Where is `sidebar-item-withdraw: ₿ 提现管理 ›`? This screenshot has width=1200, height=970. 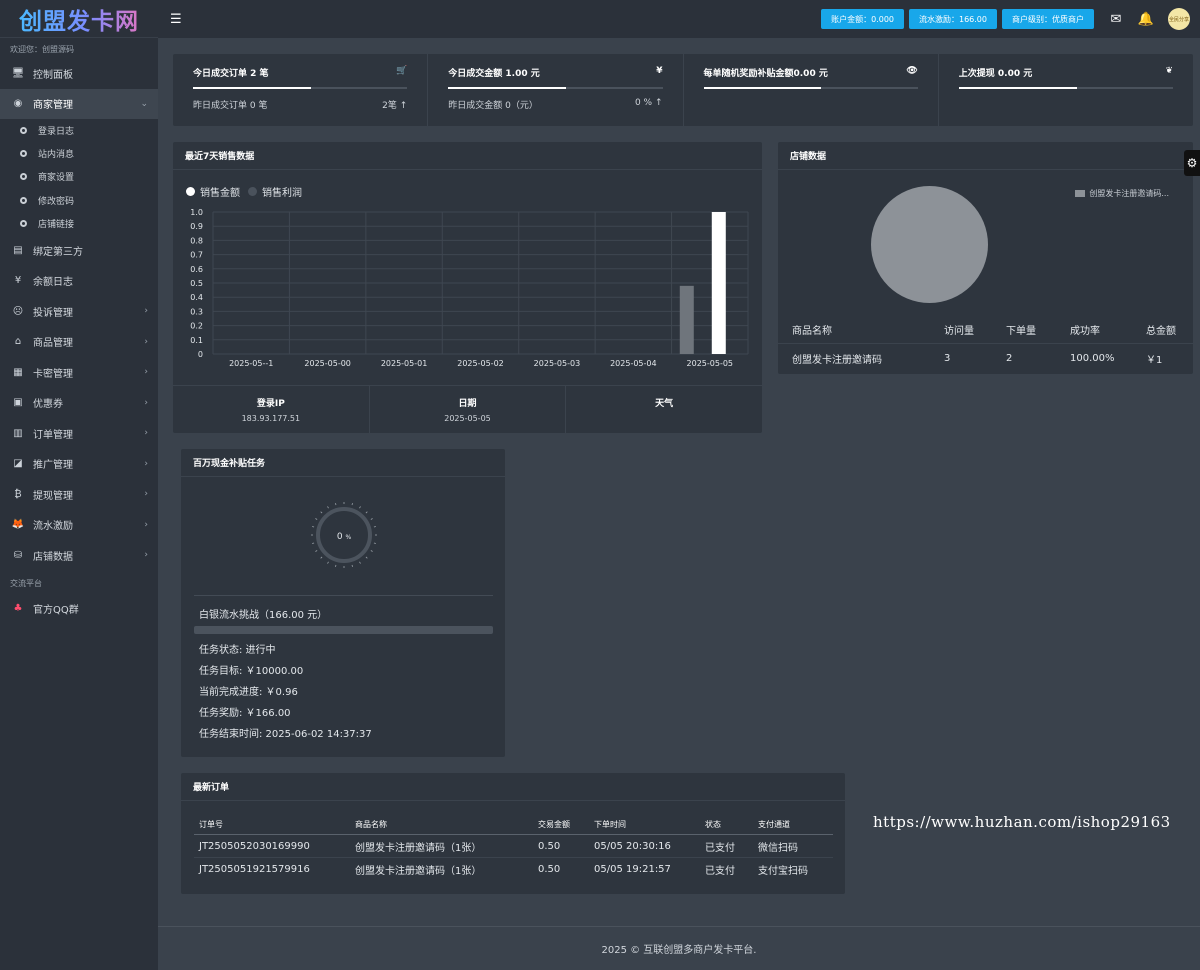 sidebar-item-withdraw: ₿ 提现管理 › is located at coordinates (79, 494).